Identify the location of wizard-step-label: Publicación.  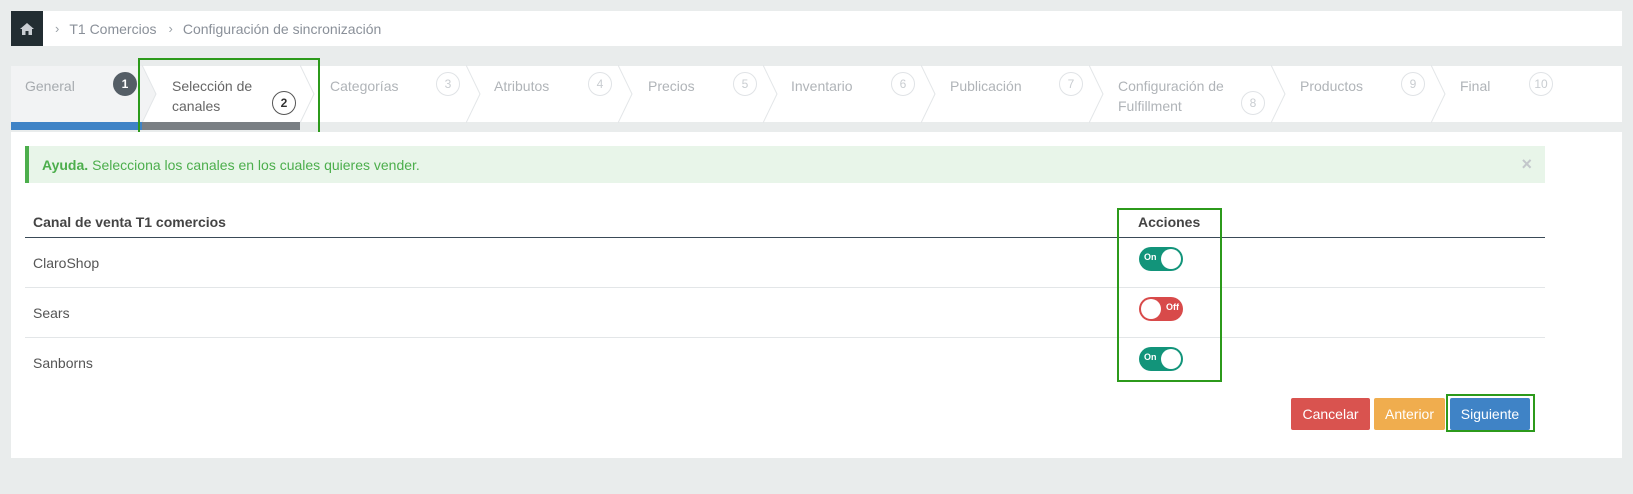
(986, 86).